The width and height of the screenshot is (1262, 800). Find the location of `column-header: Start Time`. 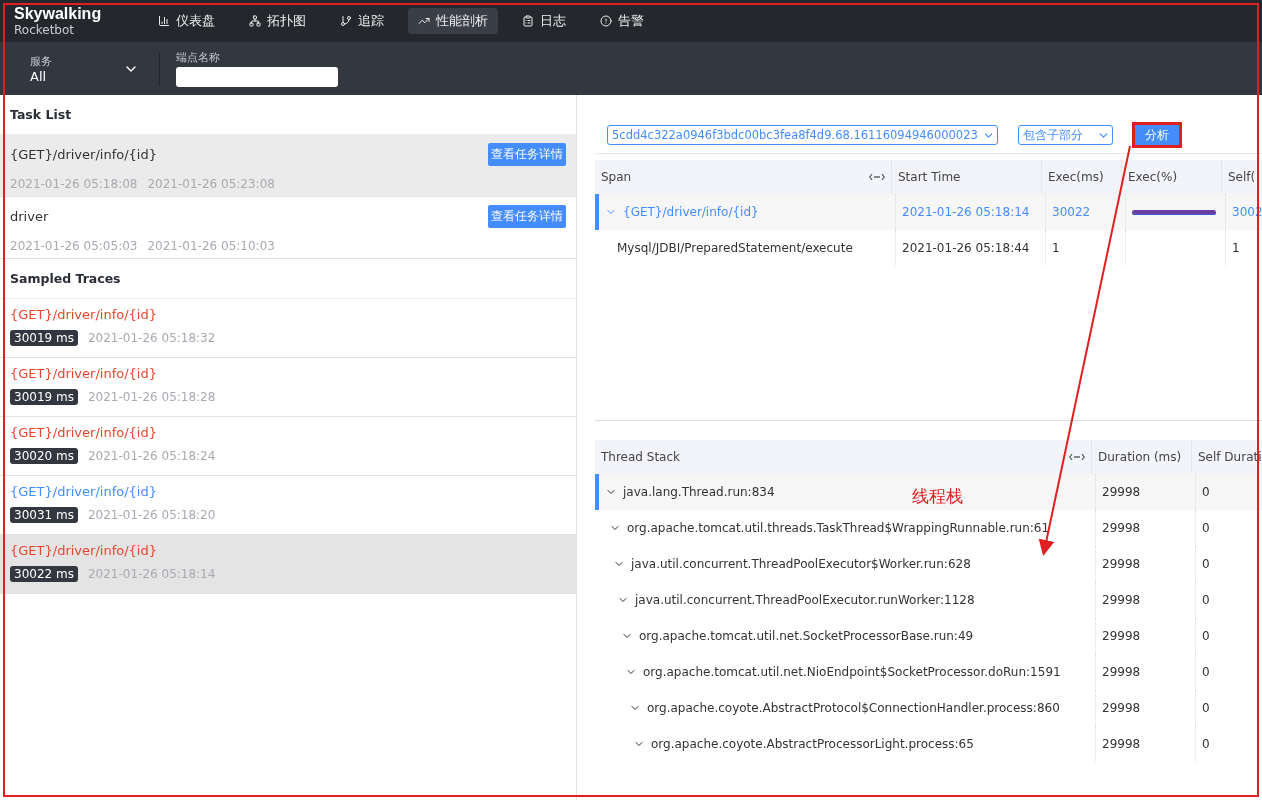

column-header: Start Time is located at coordinates (929, 177).